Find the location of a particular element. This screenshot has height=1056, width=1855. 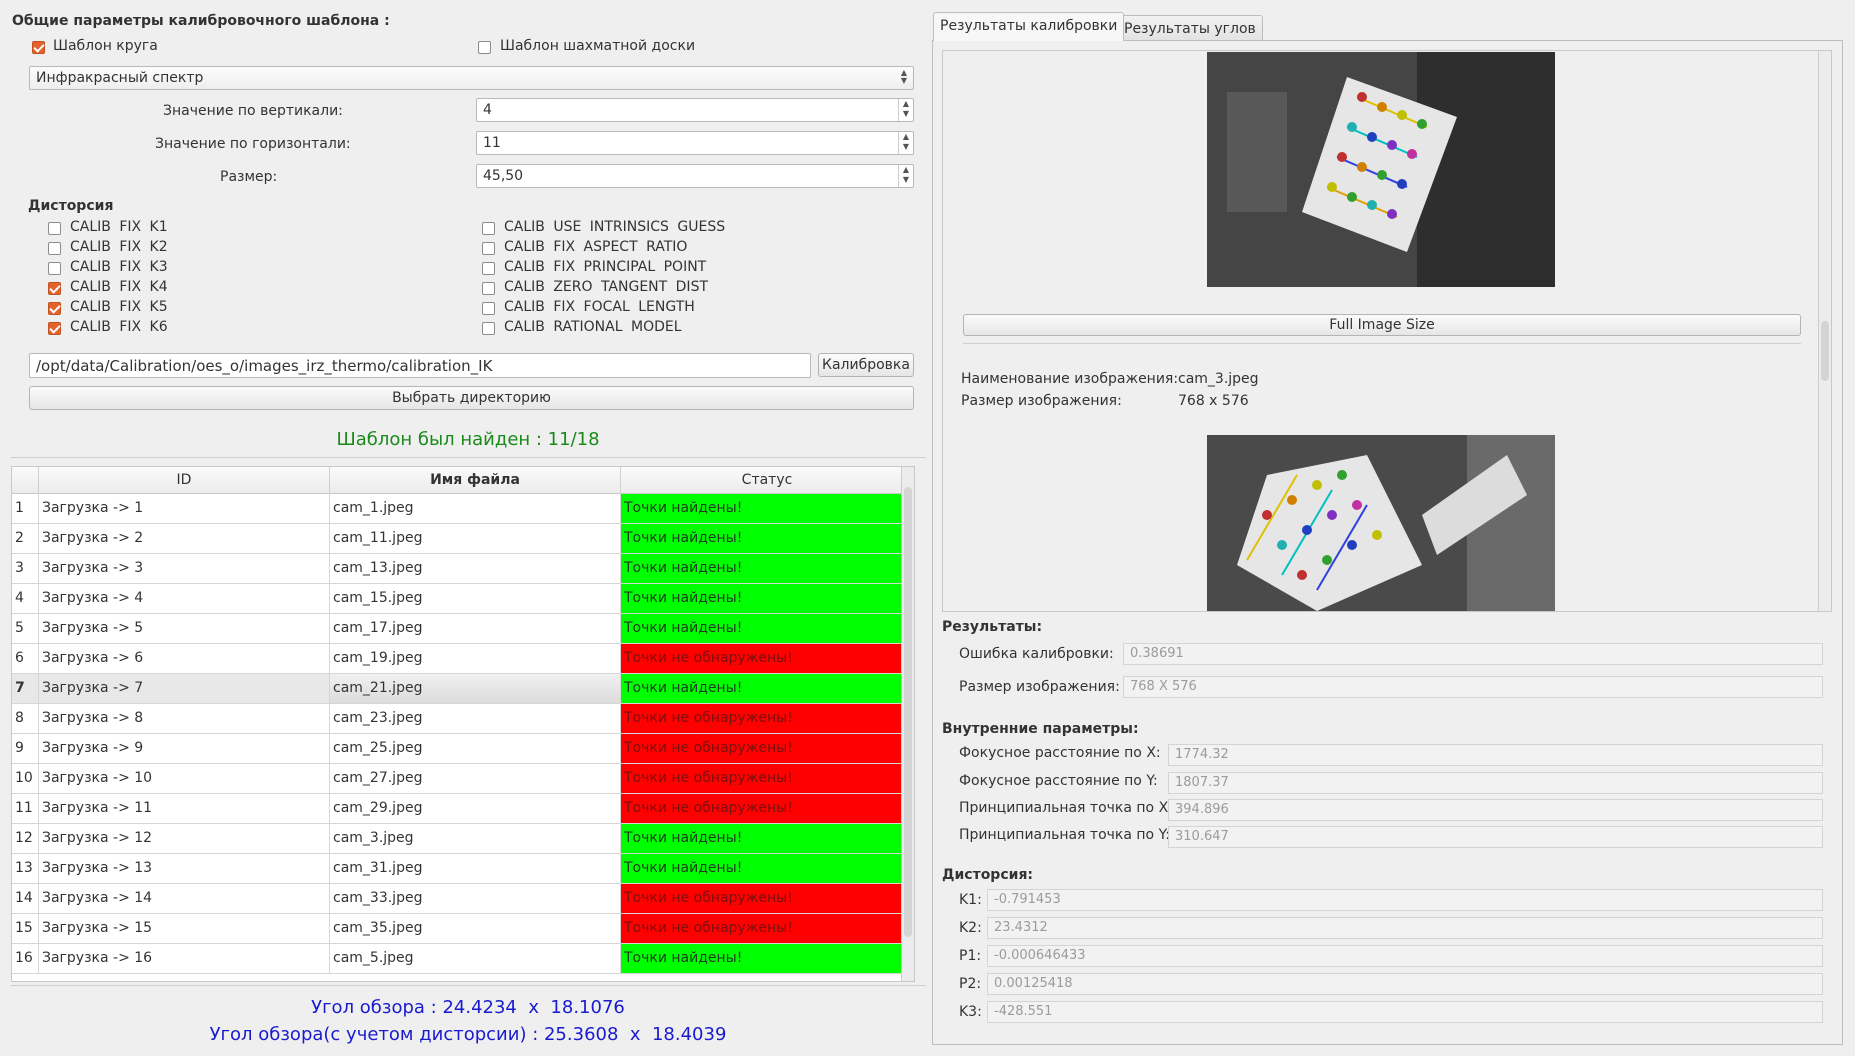

row-id-cell: Загрузка -> 7 is located at coordinates (184, 688).